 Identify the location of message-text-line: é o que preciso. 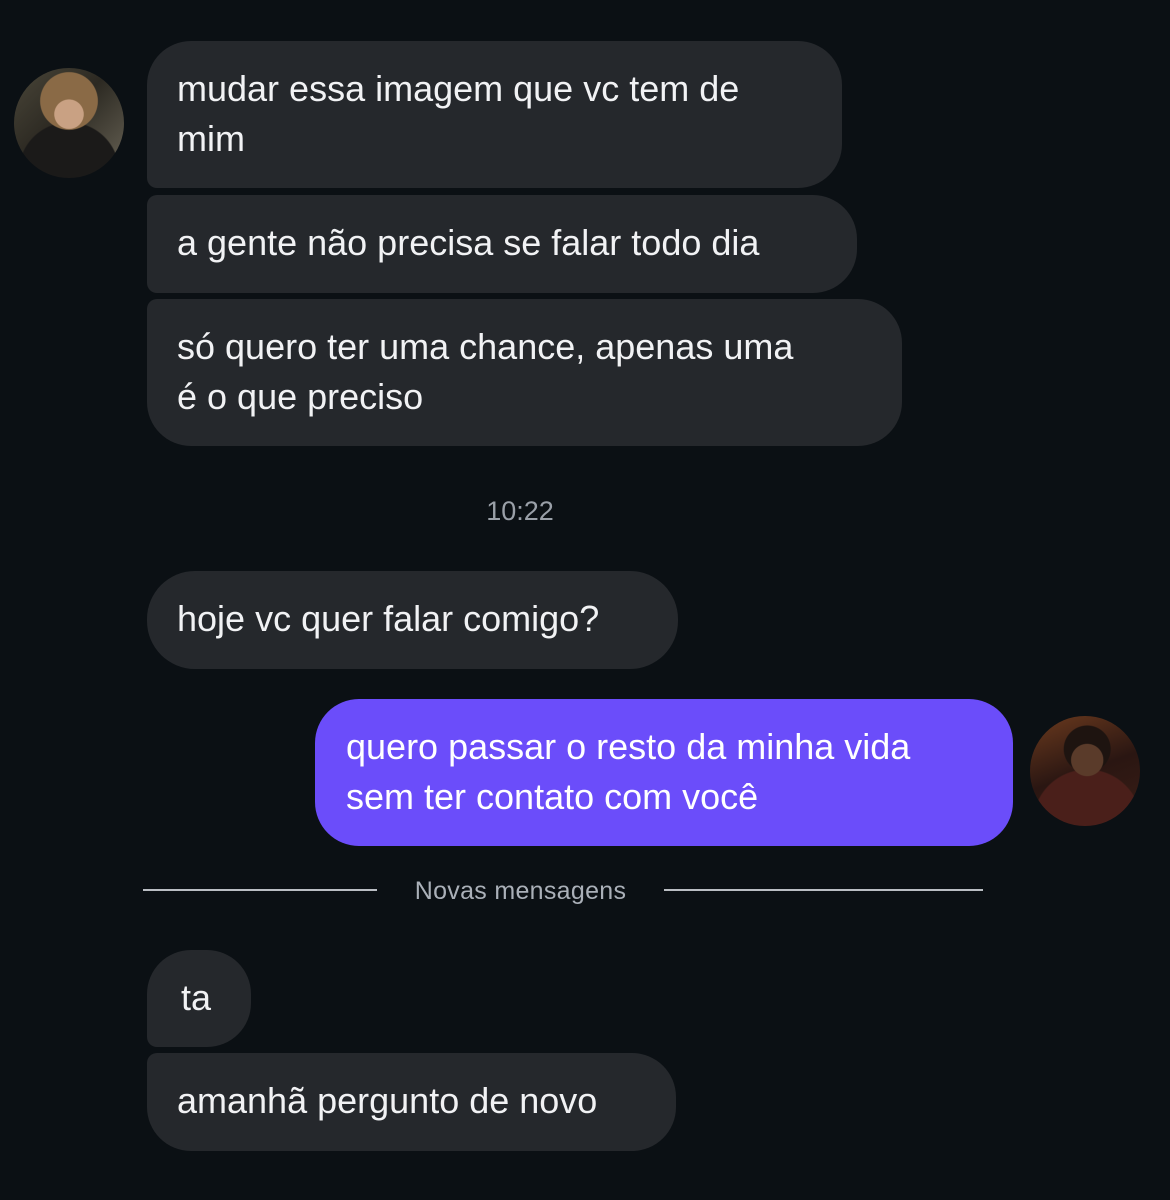
(300, 396).